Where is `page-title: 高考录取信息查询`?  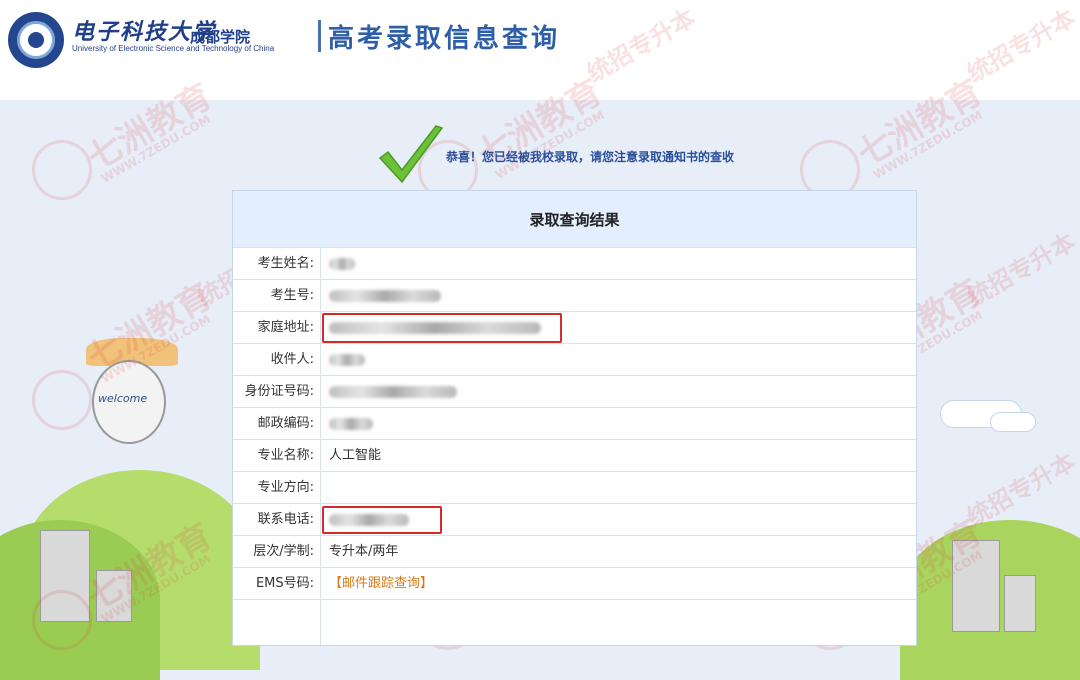
page-title: 高考录取信息查询 is located at coordinates (444, 39).